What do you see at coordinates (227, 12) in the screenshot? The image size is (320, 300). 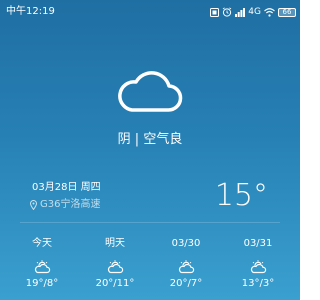 I see `alarm-icon` at bounding box center [227, 12].